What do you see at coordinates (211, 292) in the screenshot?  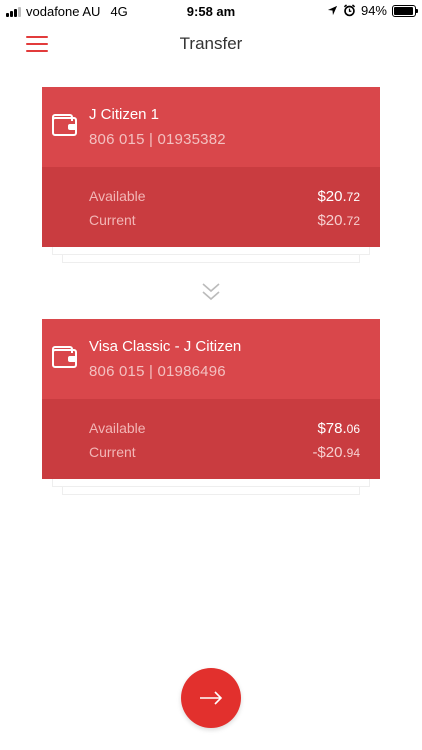 I see `double-chevron-down-icon` at bounding box center [211, 292].